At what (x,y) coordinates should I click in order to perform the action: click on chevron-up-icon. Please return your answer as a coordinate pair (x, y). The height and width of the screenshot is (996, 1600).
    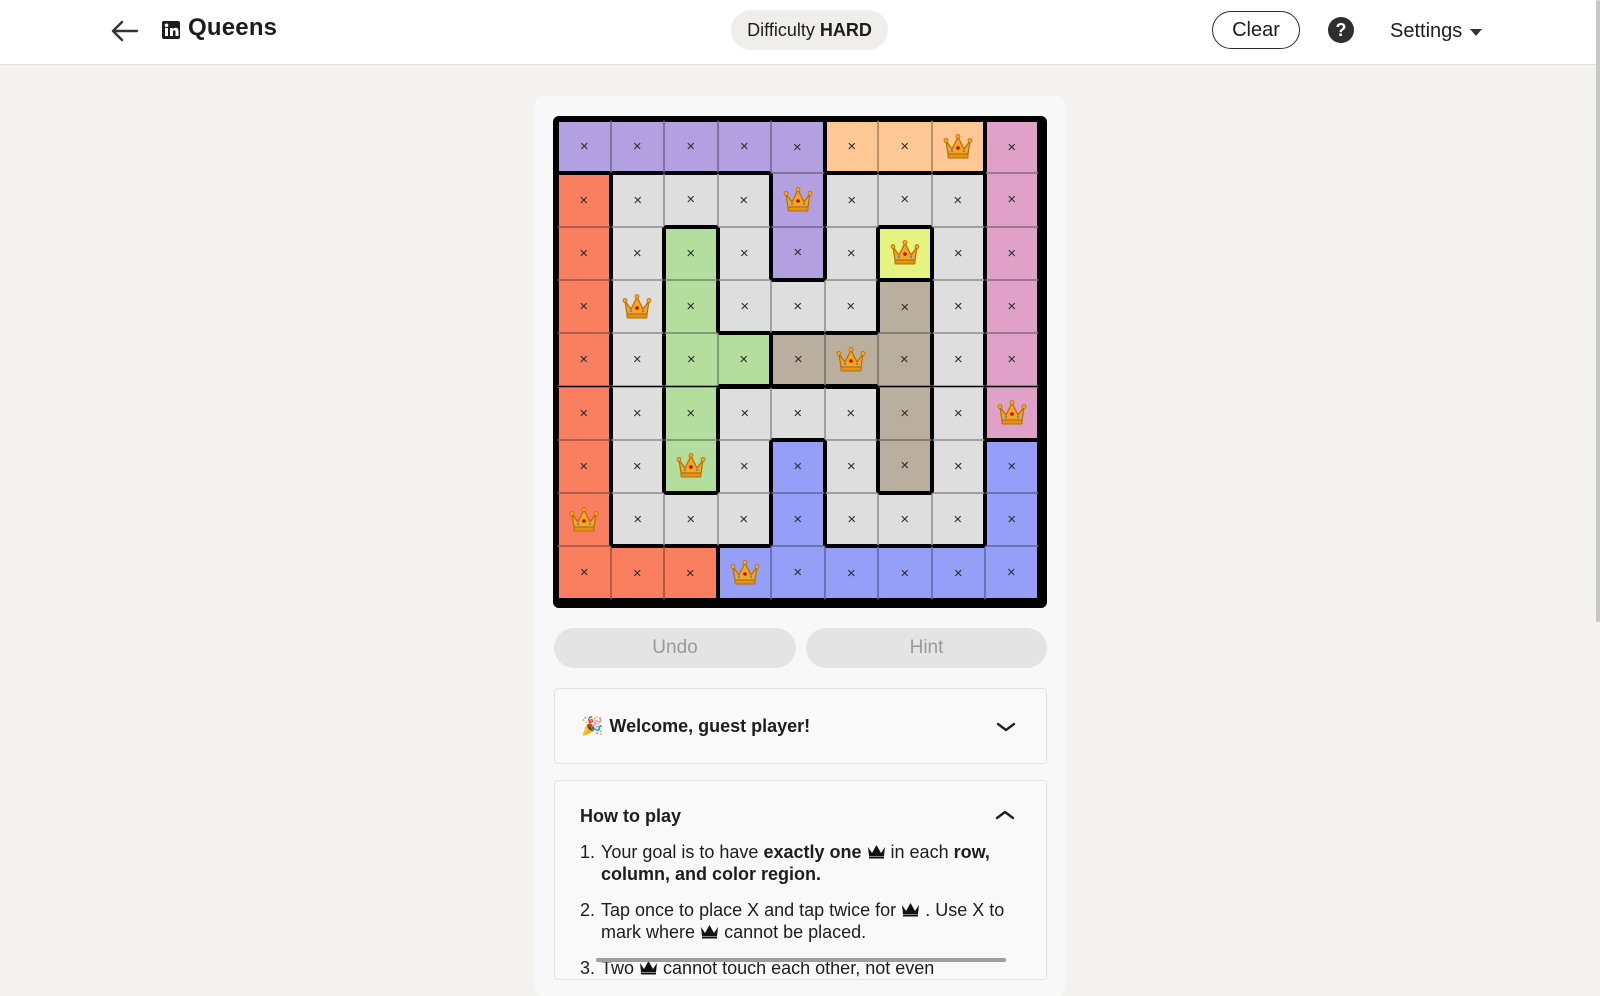
    Looking at the image, I should click on (1005, 815).